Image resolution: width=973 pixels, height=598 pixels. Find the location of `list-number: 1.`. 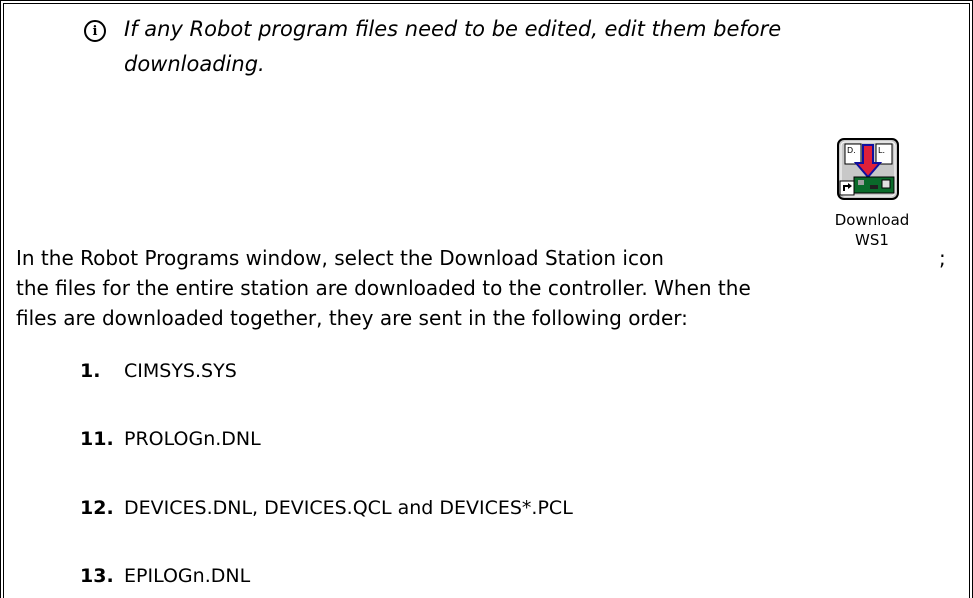

list-number: 1. is located at coordinates (90, 371).